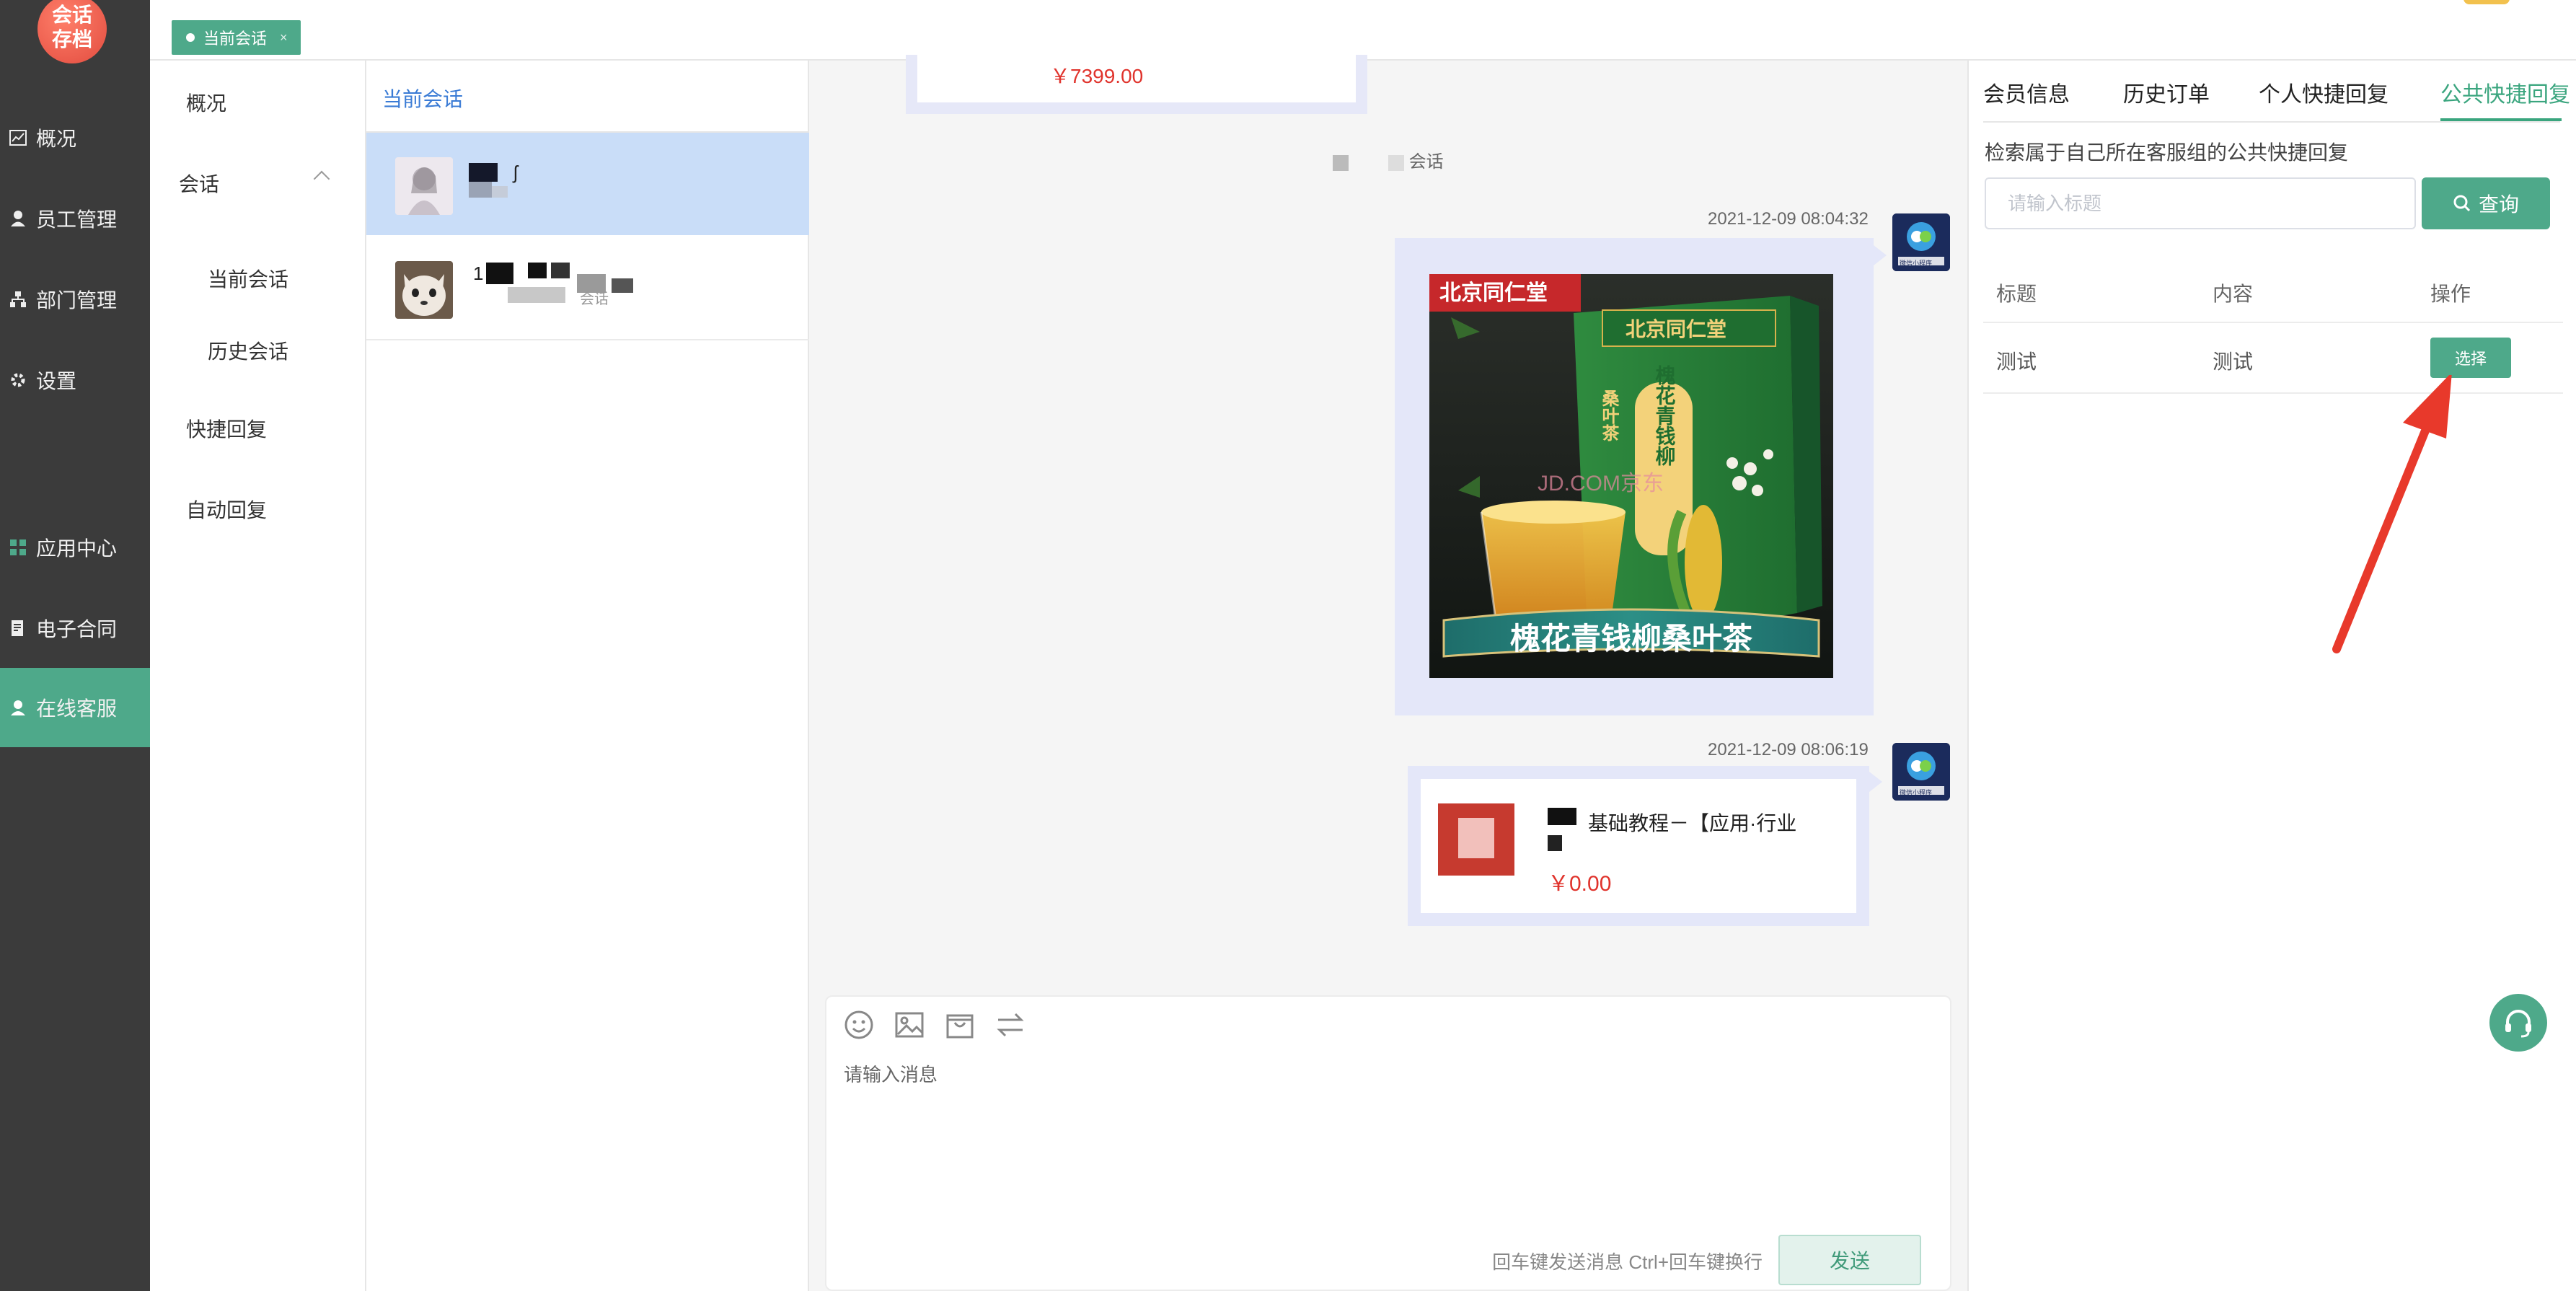 Image resolution: width=2576 pixels, height=1291 pixels. I want to click on product-message-bubble: 基础教程－【应用·行业 ￥0.00, so click(1638, 846).